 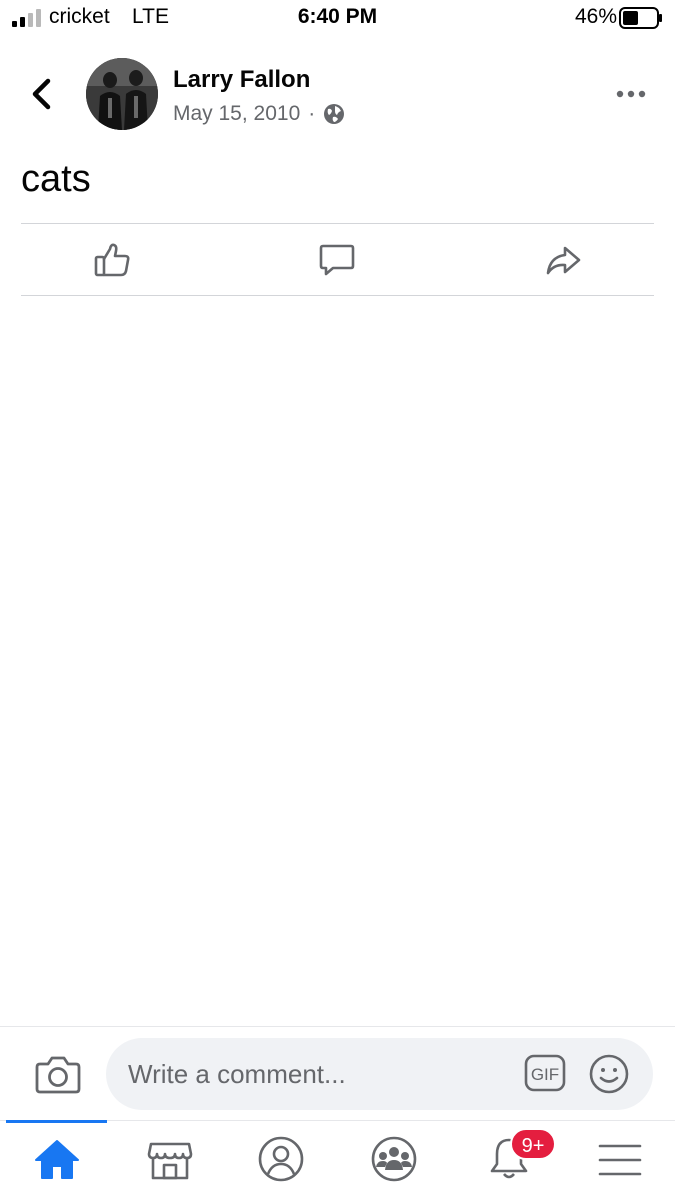 What do you see at coordinates (236, 114) in the screenshot?
I see `post-date: May 15, 2010` at bounding box center [236, 114].